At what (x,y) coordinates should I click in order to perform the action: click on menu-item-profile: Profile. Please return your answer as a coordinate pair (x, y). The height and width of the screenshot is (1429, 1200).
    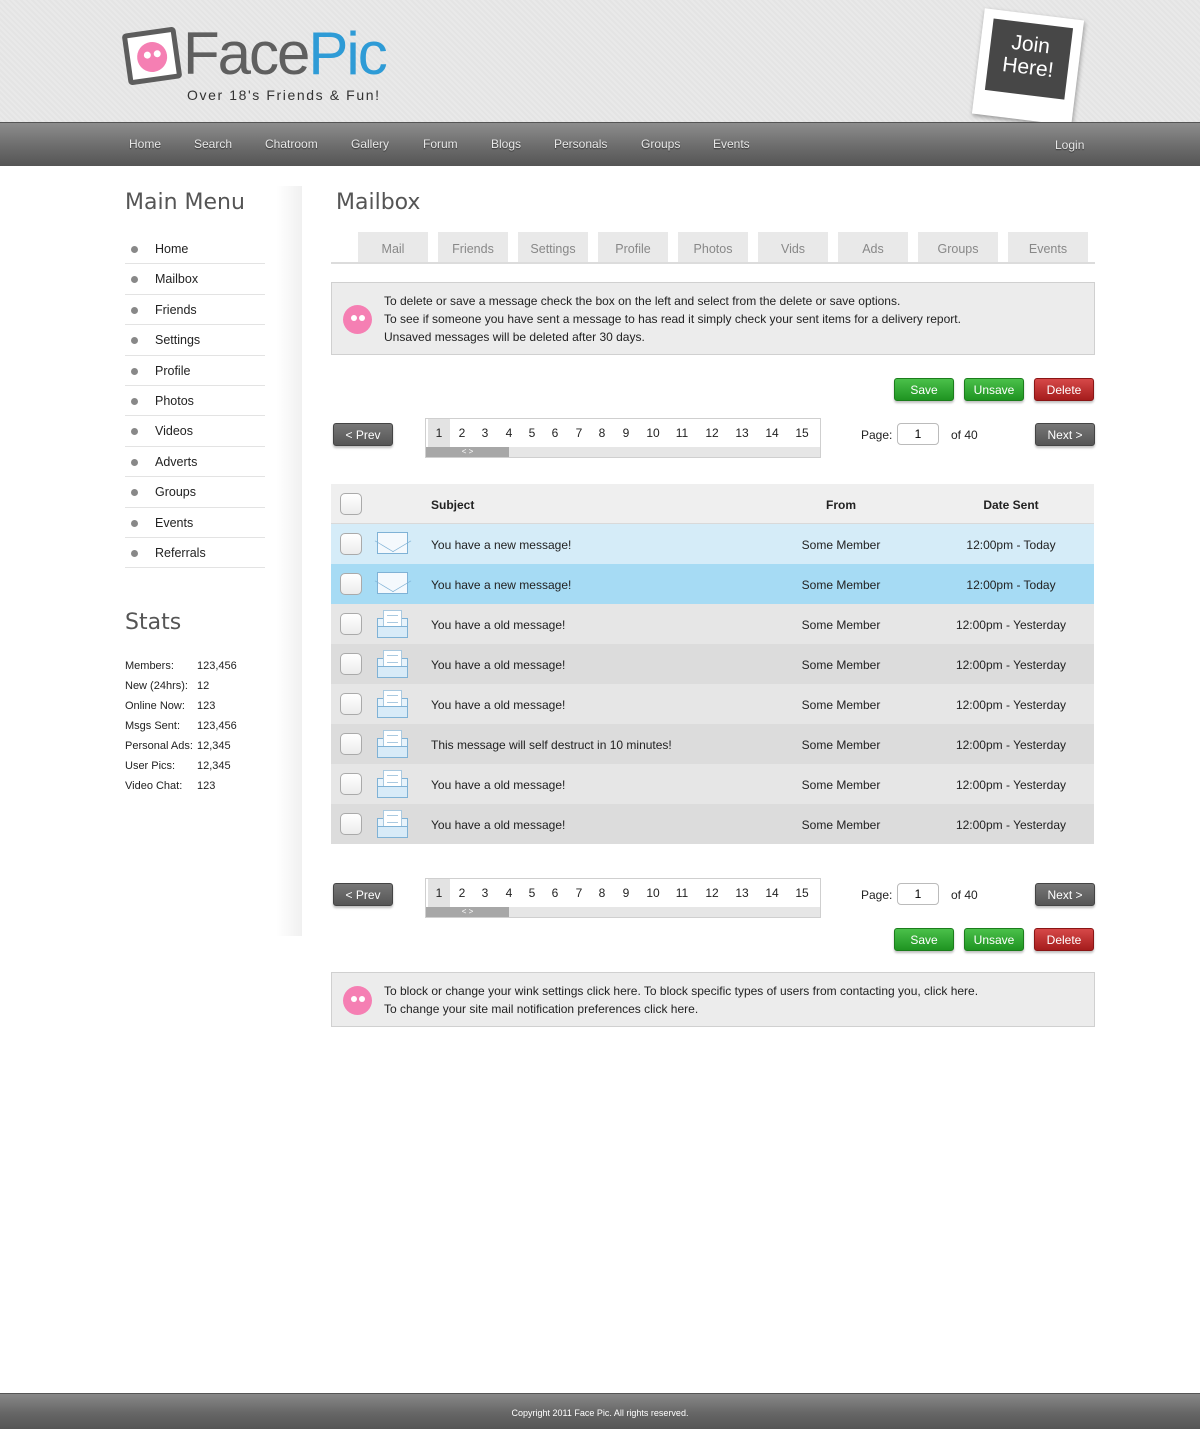
    Looking at the image, I should click on (195, 371).